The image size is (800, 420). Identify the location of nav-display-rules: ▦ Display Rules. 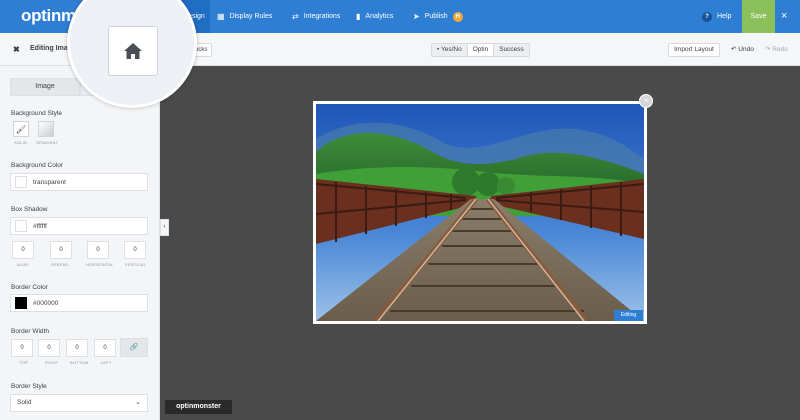
(244, 16).